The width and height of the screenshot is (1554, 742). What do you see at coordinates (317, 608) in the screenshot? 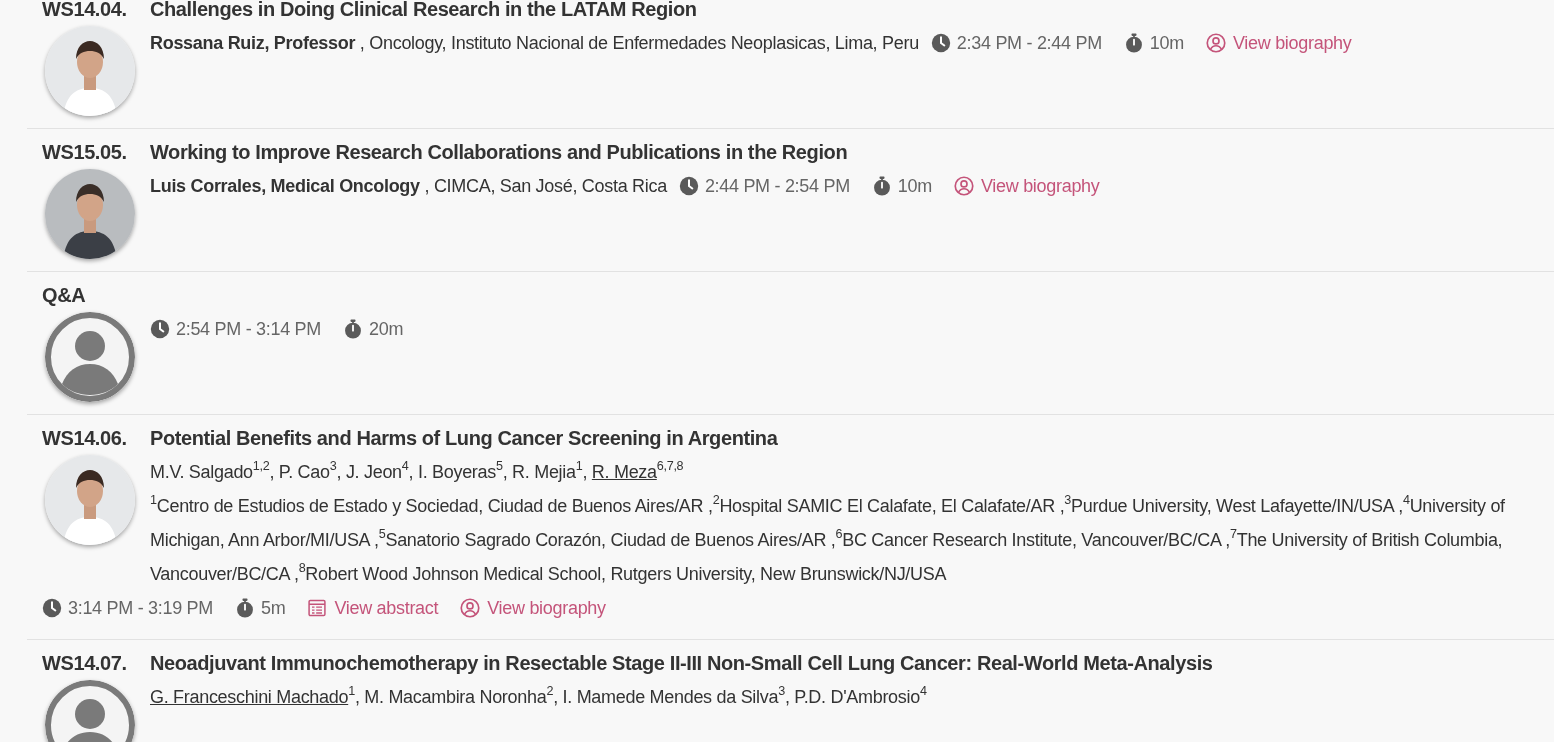
I see `document-list-icon` at bounding box center [317, 608].